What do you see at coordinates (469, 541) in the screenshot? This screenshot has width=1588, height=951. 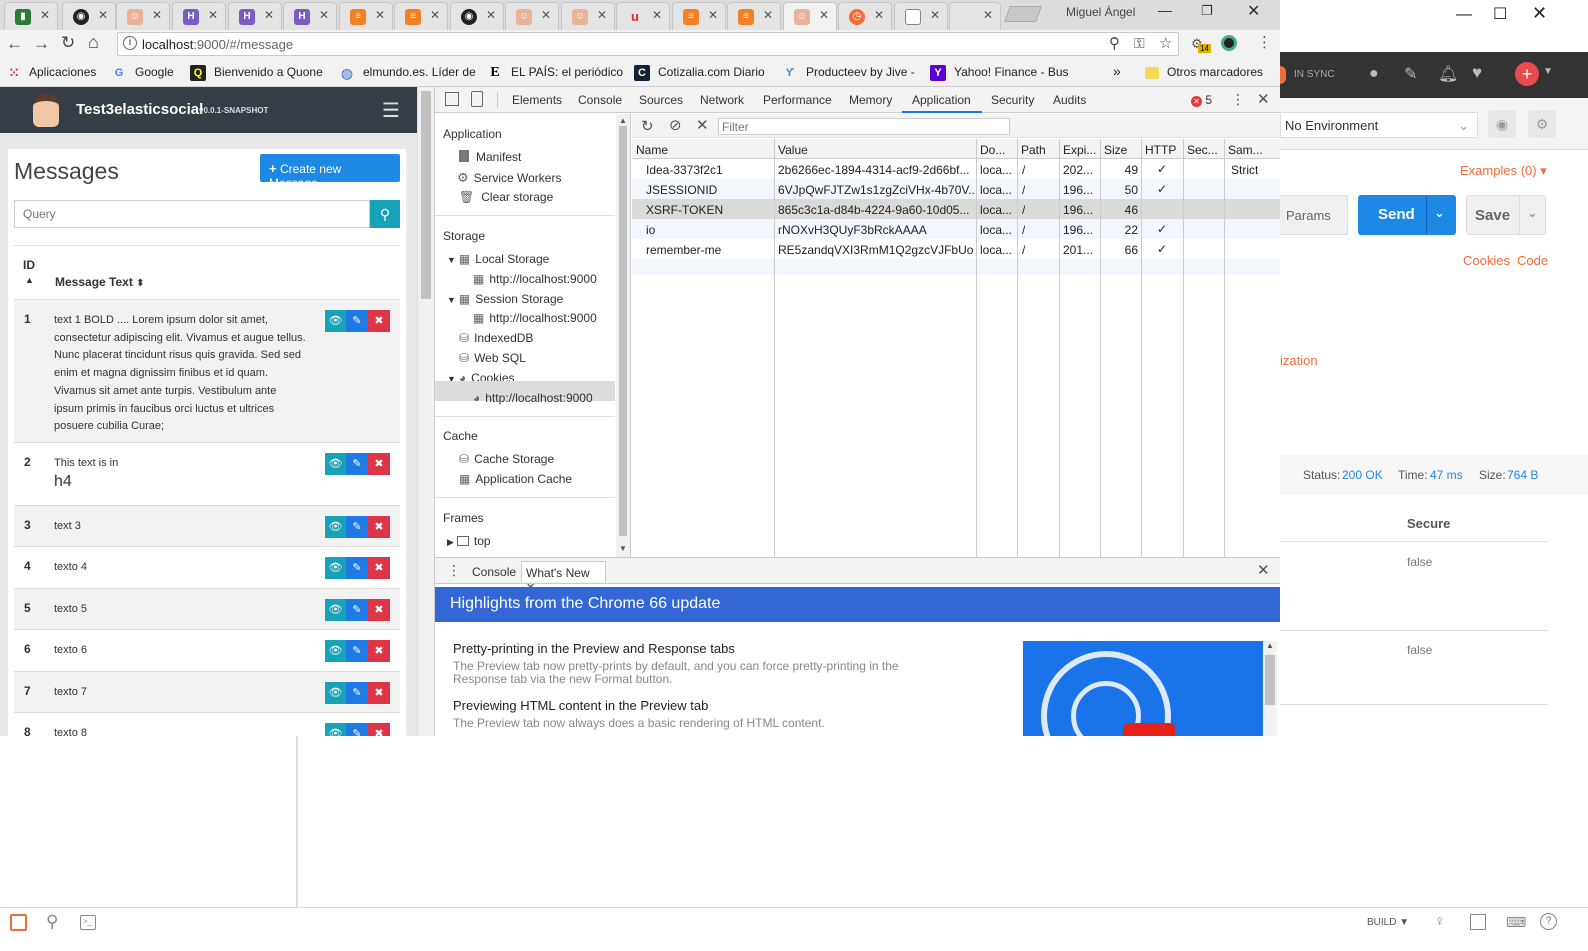 I see `sidebar-item-frame-top: ▶ top` at bounding box center [469, 541].